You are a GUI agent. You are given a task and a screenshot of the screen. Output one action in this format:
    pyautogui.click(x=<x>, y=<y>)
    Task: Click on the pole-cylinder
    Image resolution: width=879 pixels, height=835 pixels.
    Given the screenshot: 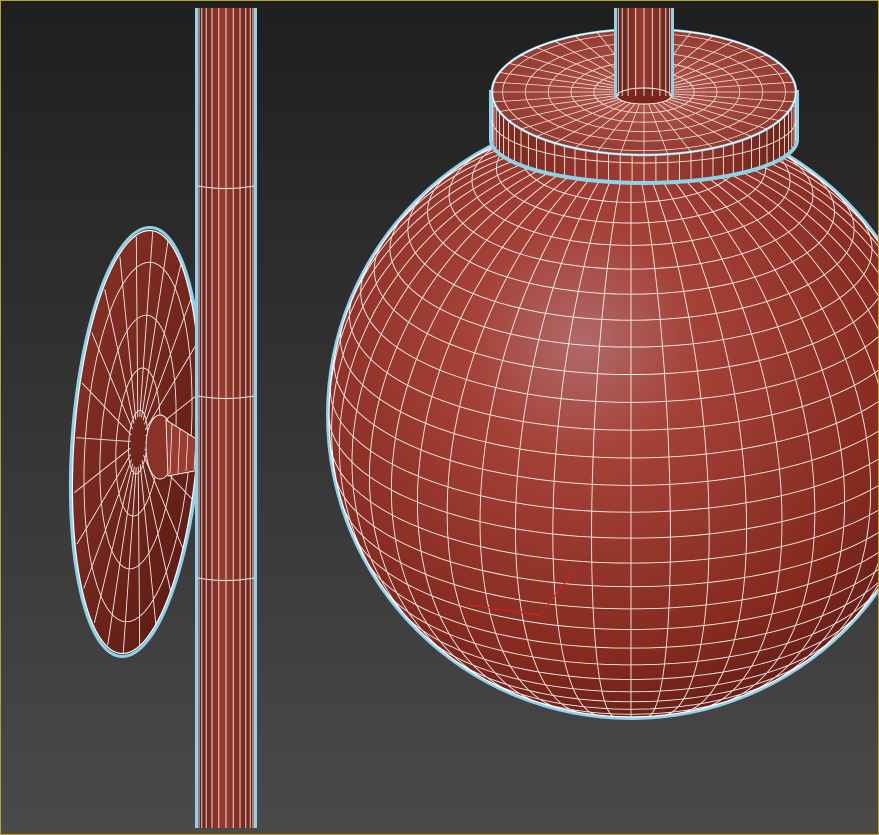 What is the action you would take?
    pyautogui.click(x=226, y=418)
    